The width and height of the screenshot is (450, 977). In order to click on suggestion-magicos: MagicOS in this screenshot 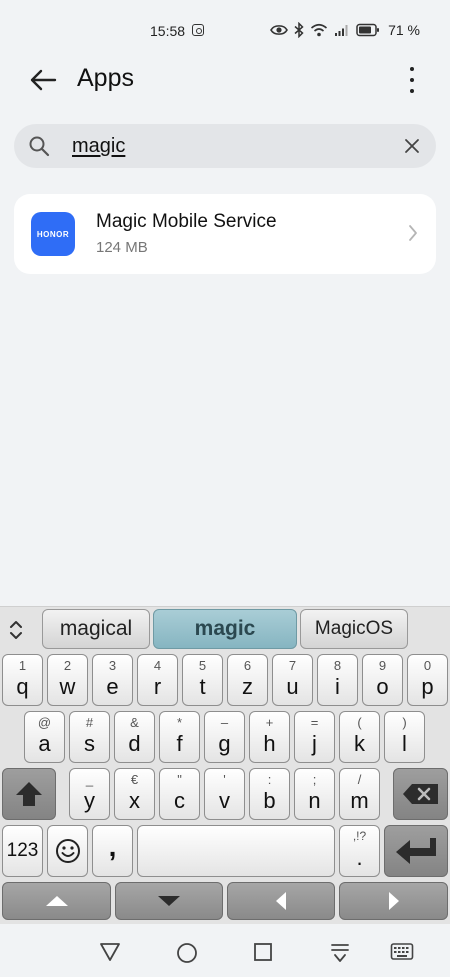, I will do `click(354, 629)`.